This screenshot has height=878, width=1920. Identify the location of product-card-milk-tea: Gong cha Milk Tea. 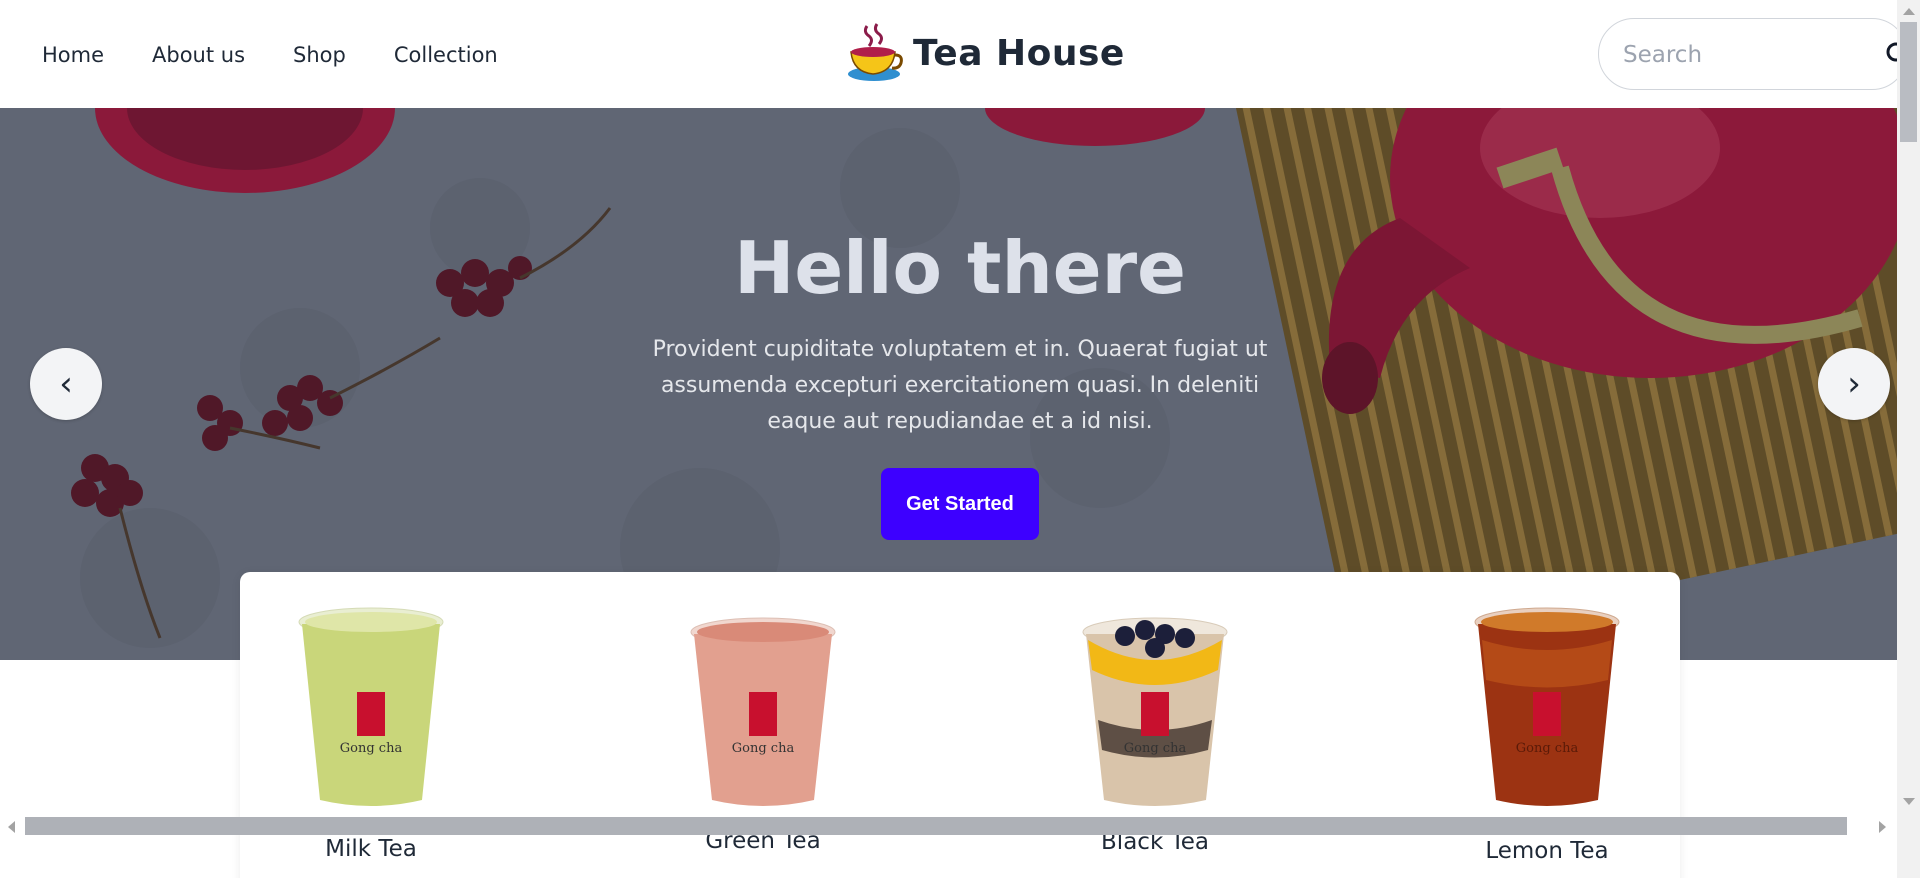
(371, 717).